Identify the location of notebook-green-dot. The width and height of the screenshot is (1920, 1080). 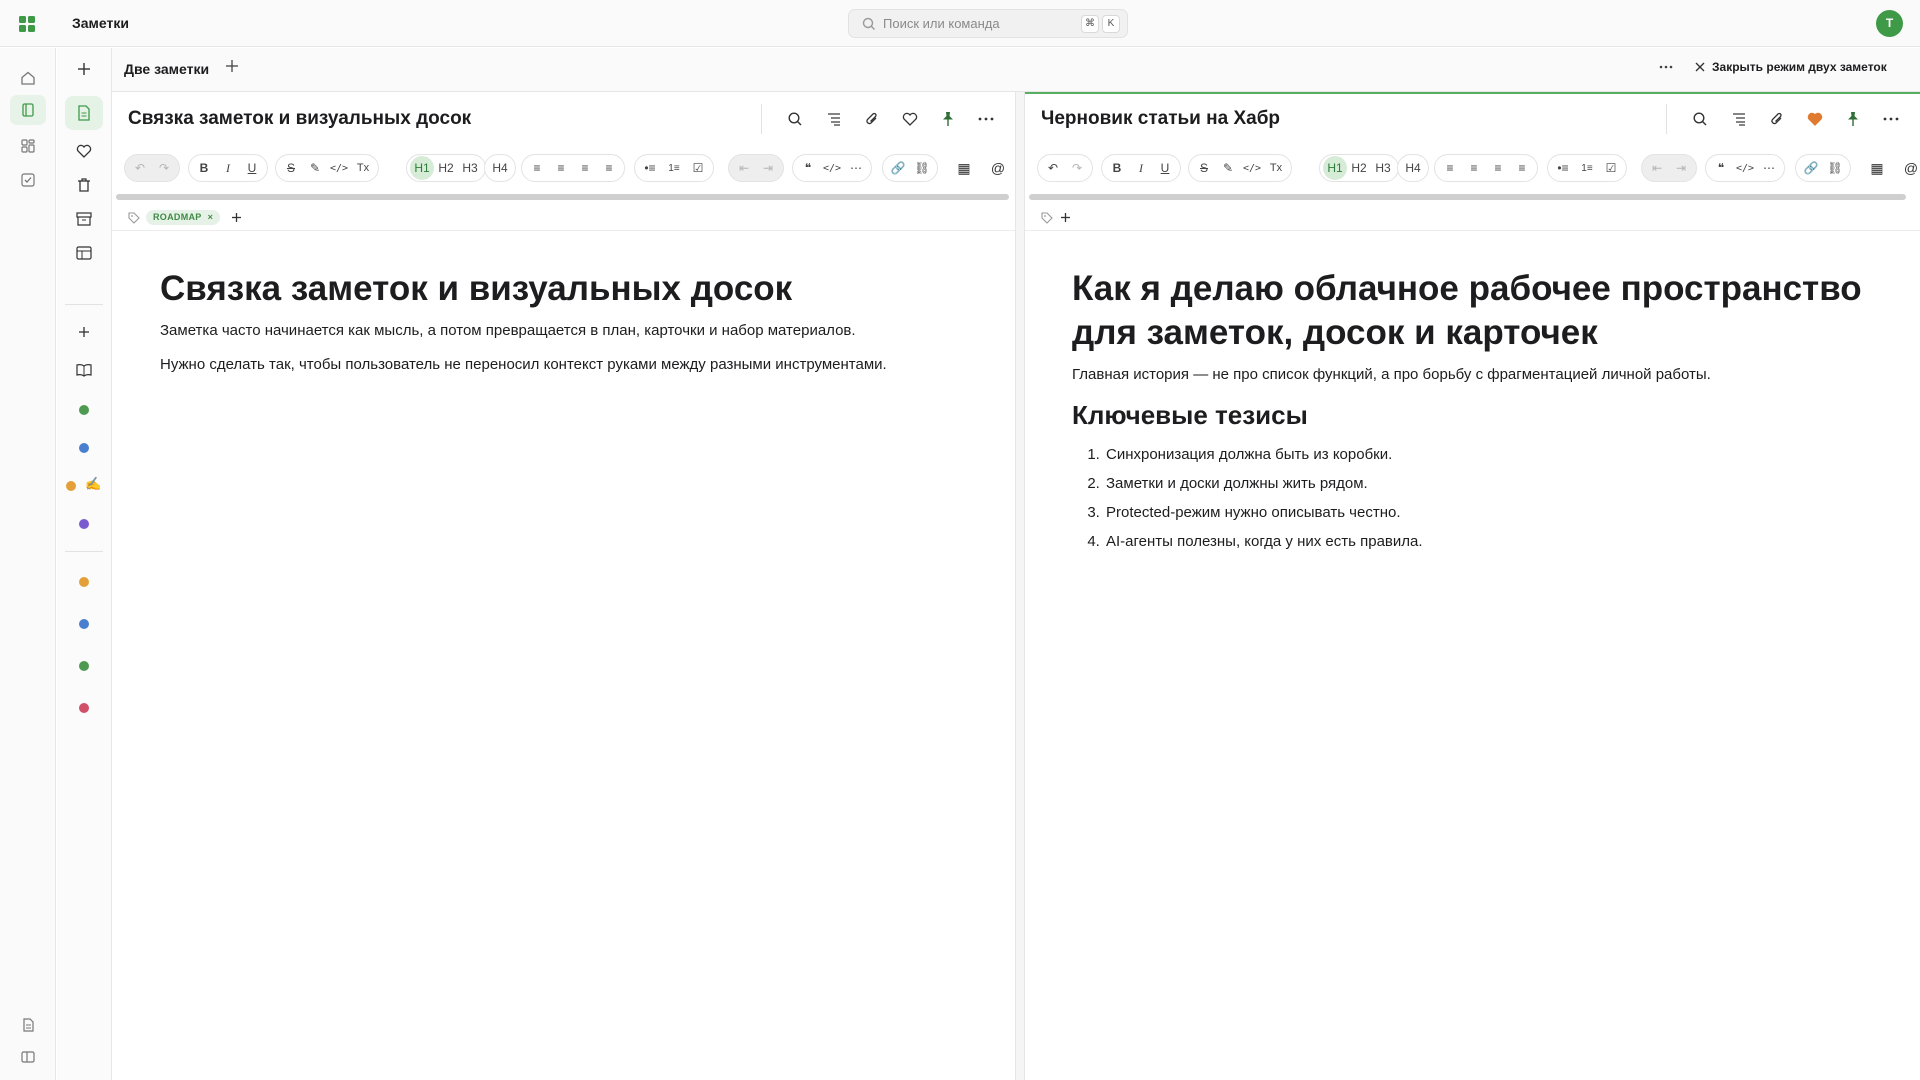
(84, 410).